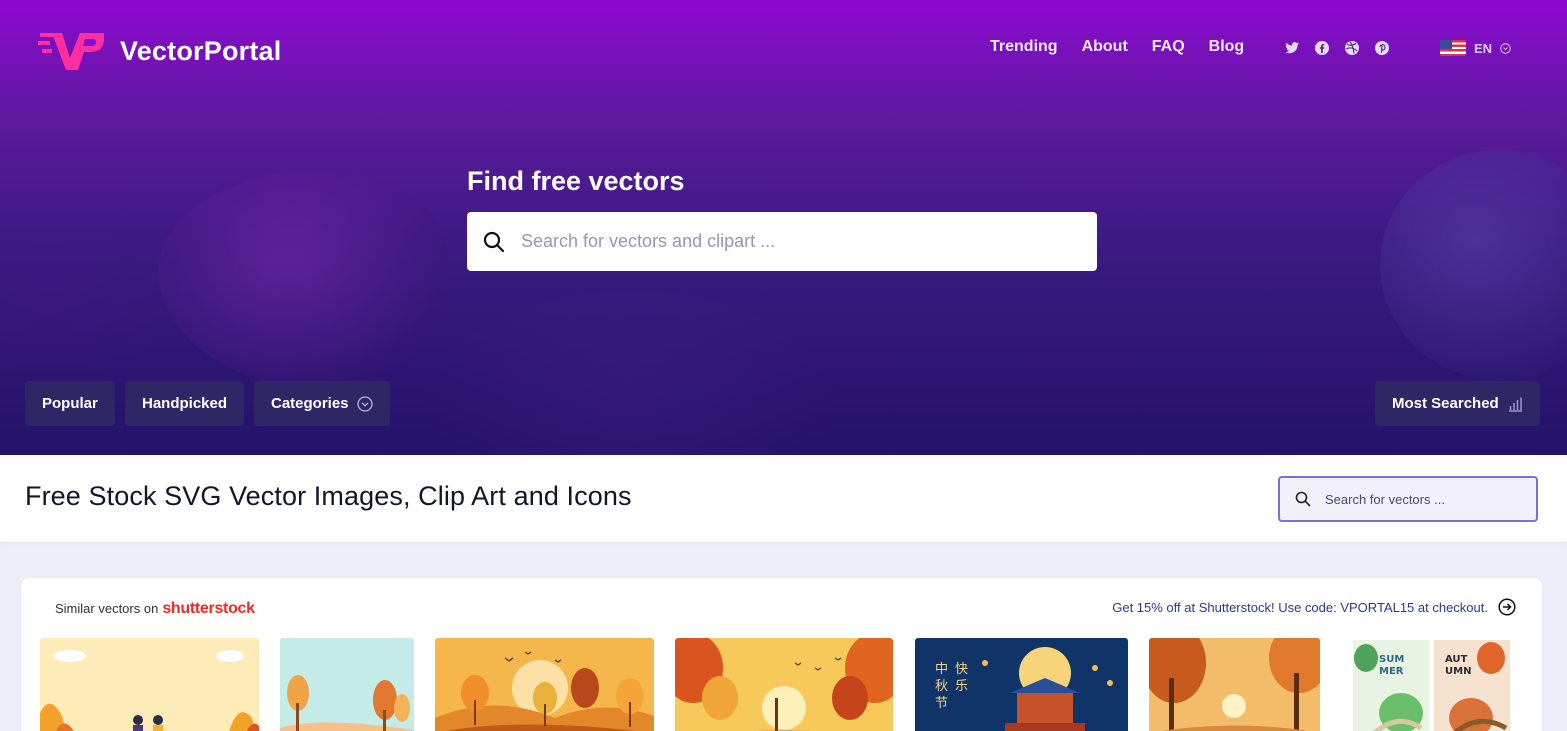  Describe the element at coordinates (1445, 403) in the screenshot. I see `most-searched-label: Most Searched` at that location.